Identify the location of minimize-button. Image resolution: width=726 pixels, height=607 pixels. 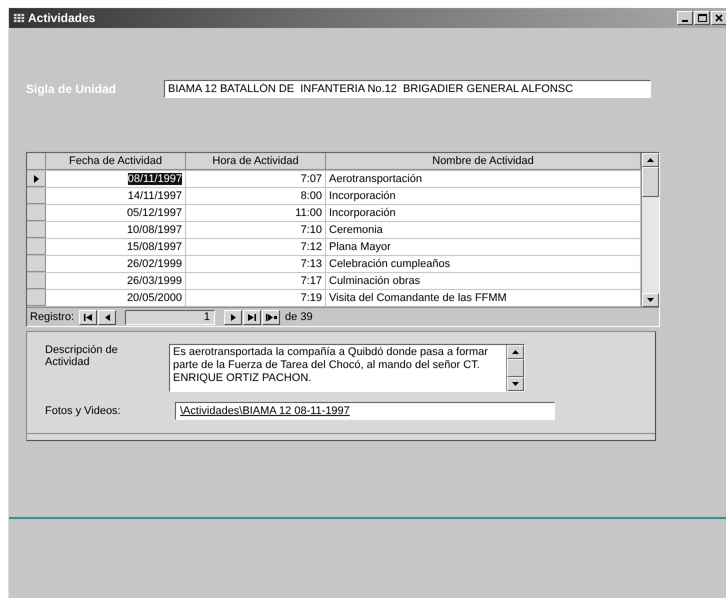
(685, 18).